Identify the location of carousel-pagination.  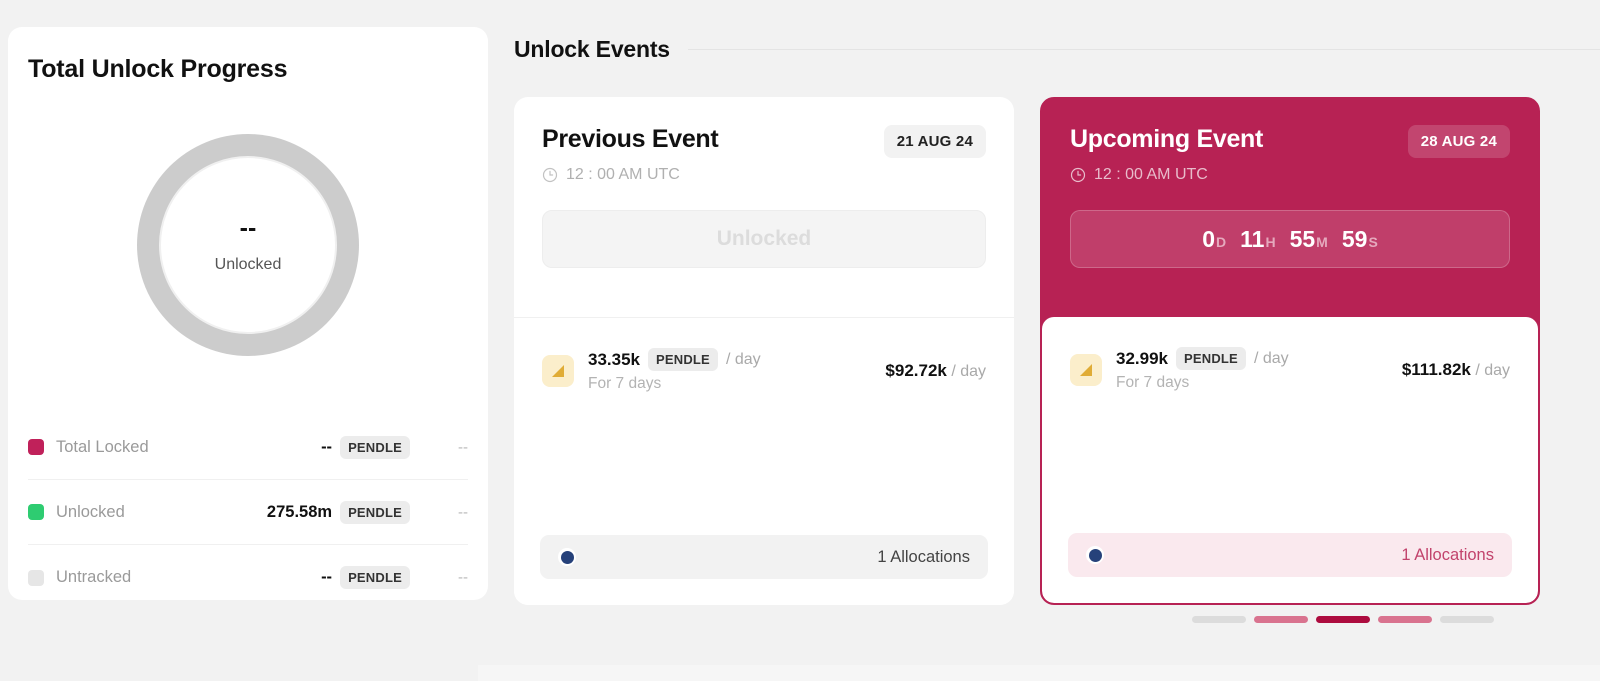
(1343, 619).